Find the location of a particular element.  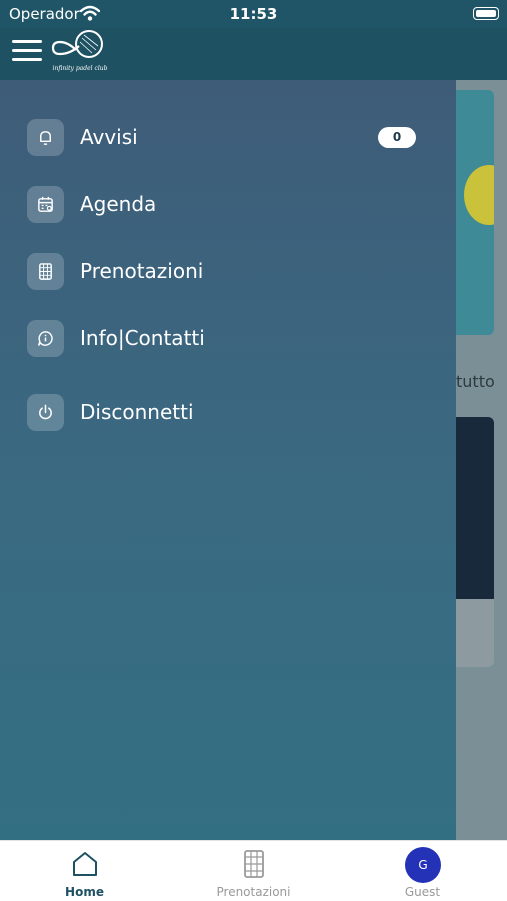

home-icon is located at coordinates (85, 864).